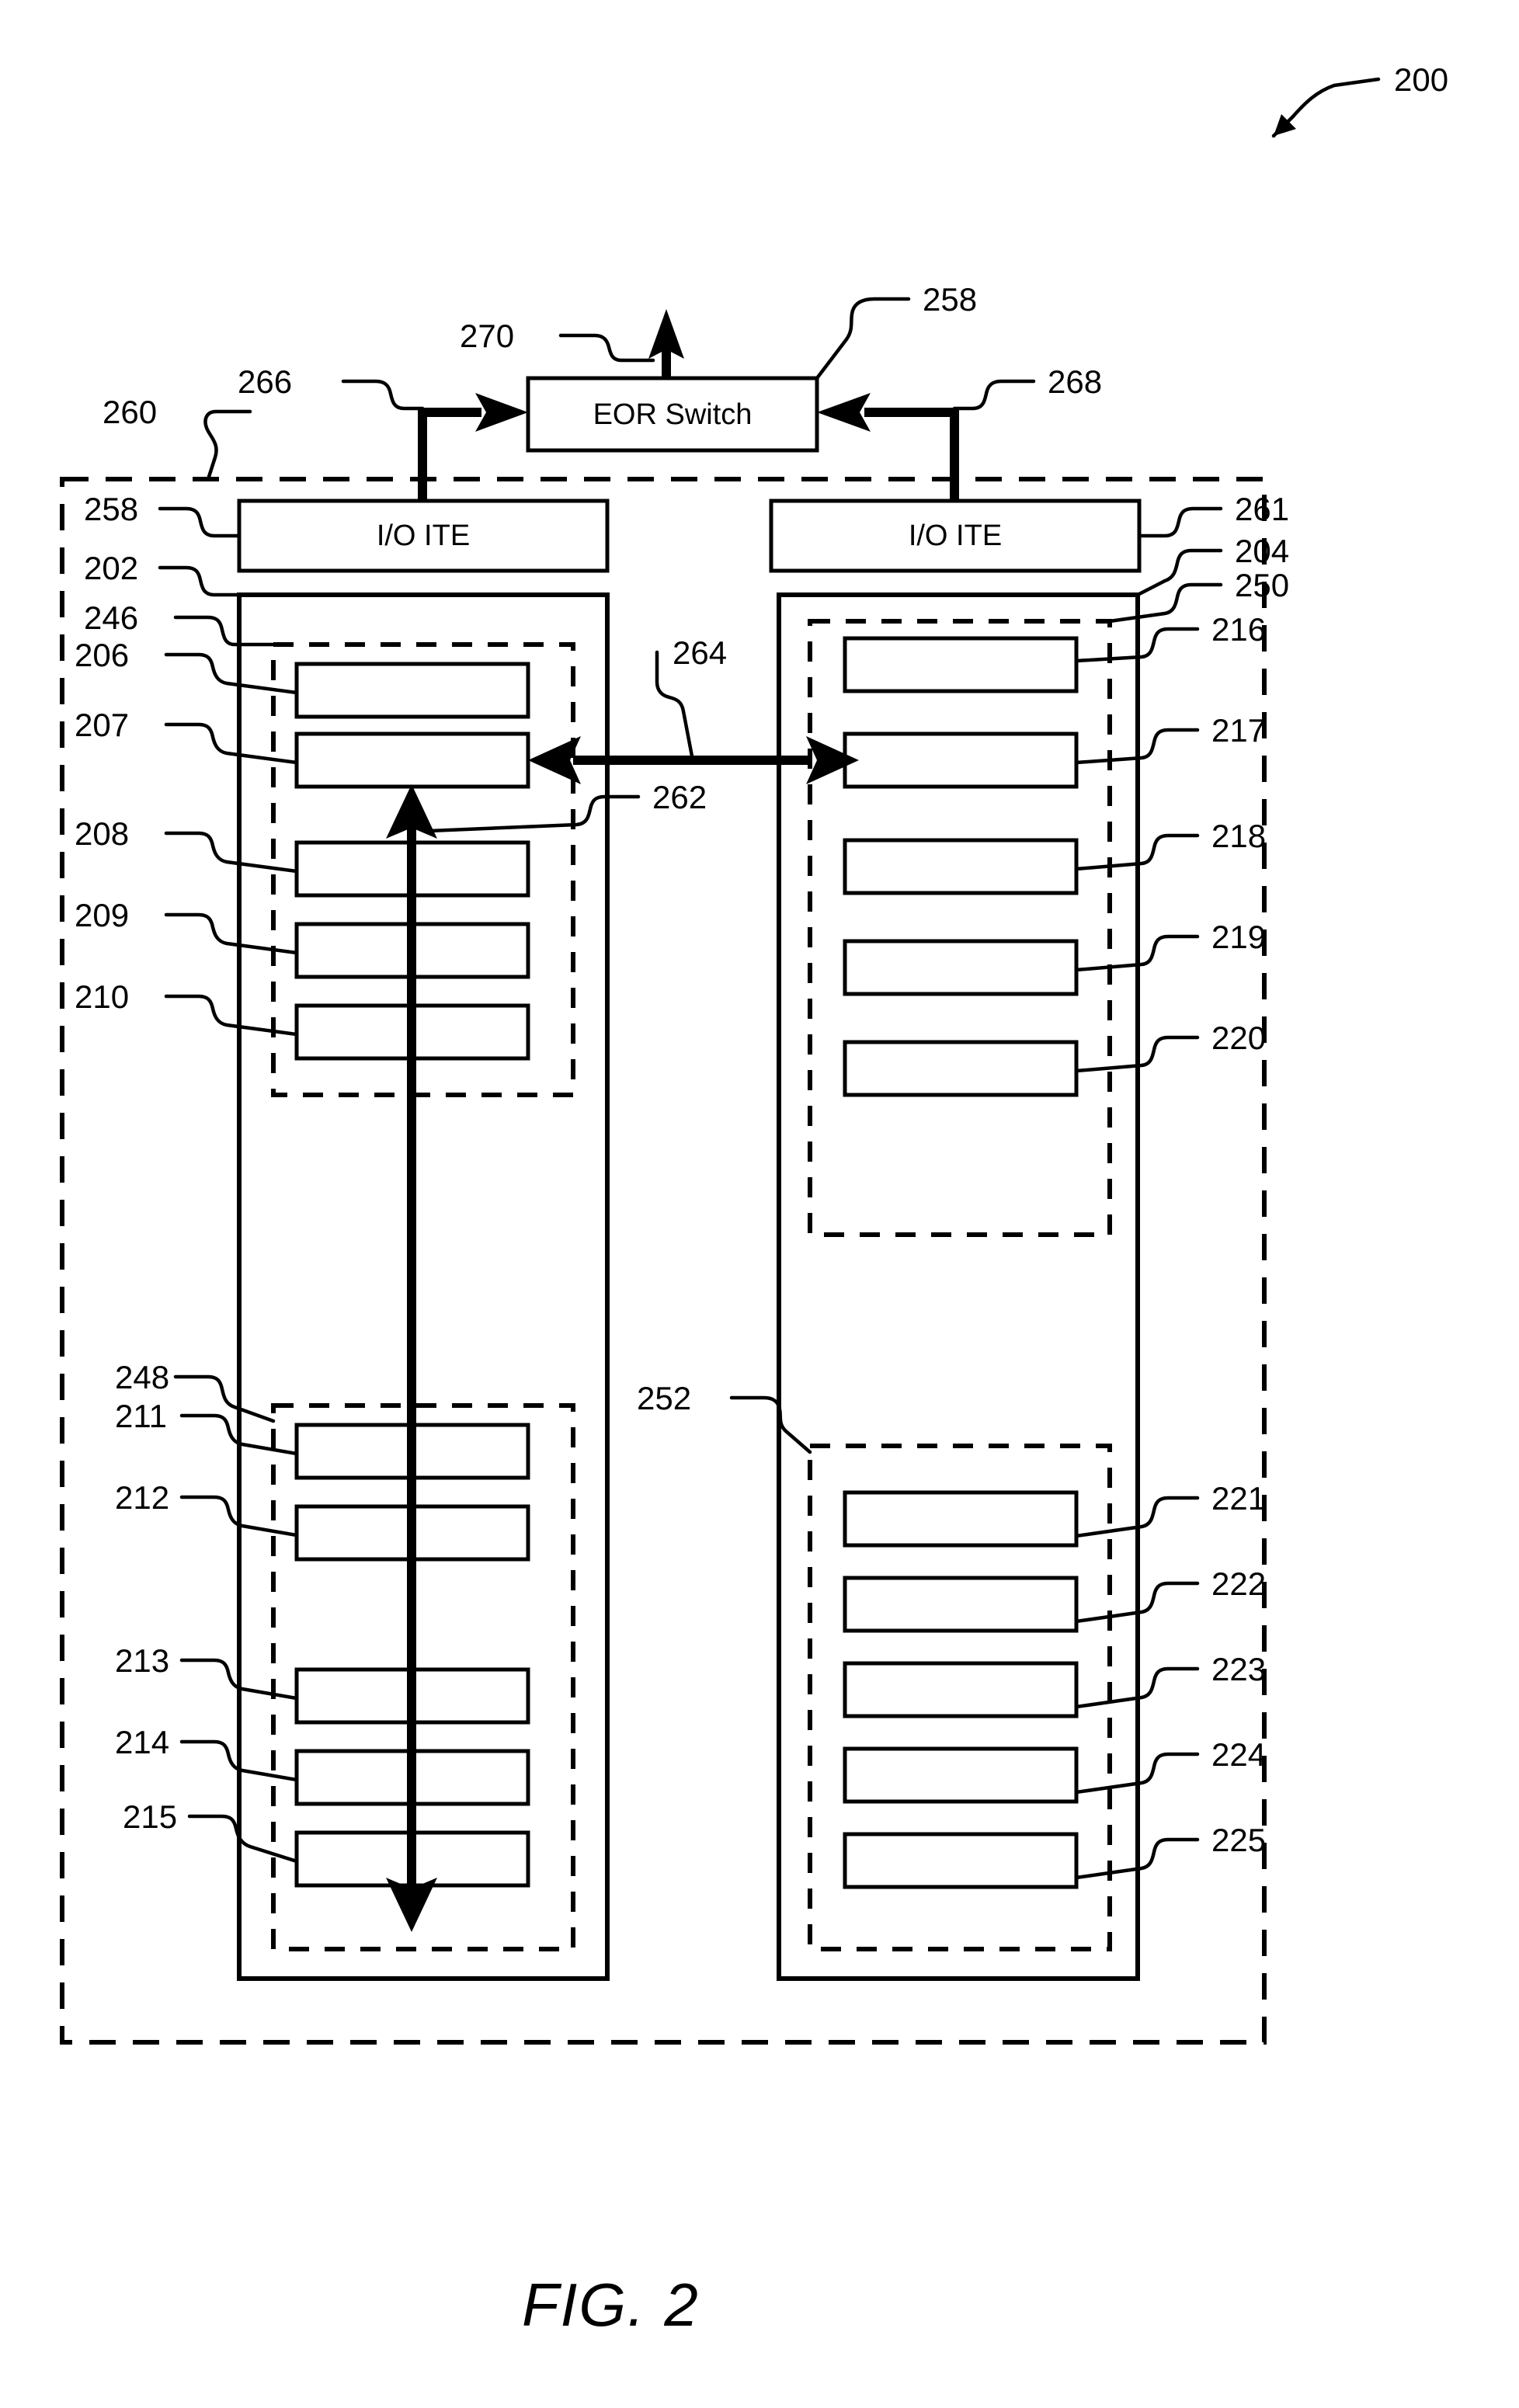  What do you see at coordinates (1262, 585) in the screenshot?
I see `ref-250: 250` at bounding box center [1262, 585].